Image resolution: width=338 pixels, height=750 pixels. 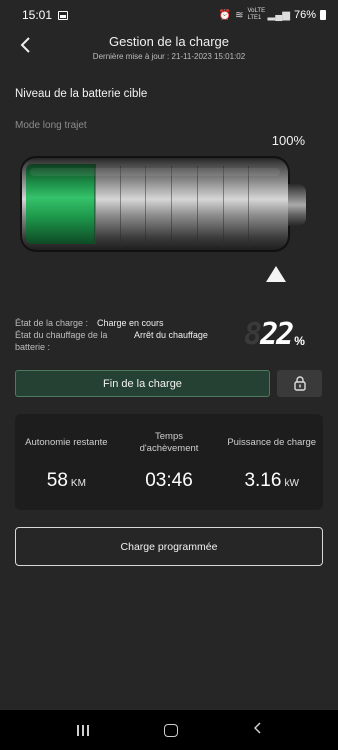 I want to click on mode-label: Mode long trajet, so click(x=51, y=125).